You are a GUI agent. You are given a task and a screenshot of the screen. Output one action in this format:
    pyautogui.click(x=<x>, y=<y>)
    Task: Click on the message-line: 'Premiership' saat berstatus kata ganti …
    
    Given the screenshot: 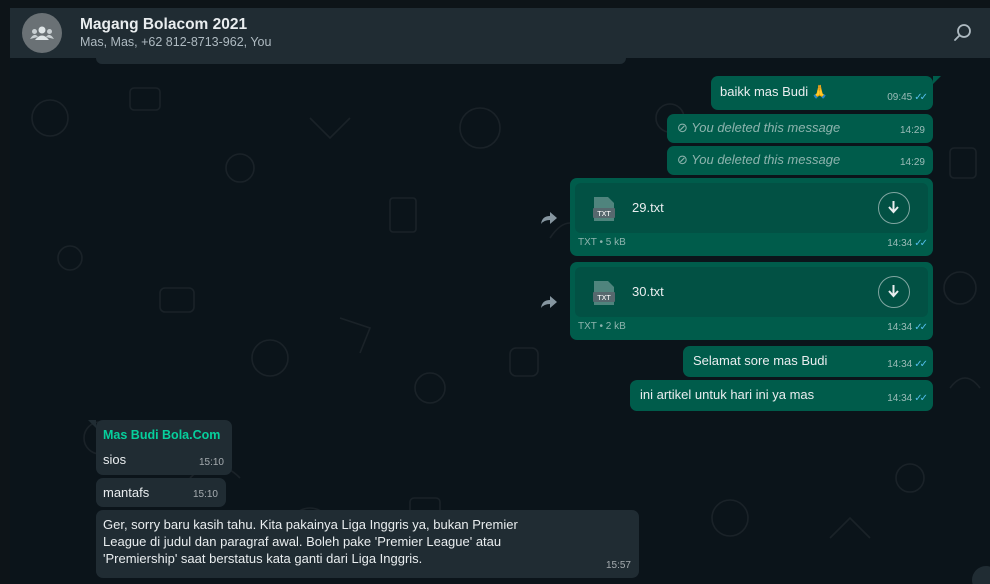 What is the action you would take?
    pyautogui.click(x=263, y=558)
    